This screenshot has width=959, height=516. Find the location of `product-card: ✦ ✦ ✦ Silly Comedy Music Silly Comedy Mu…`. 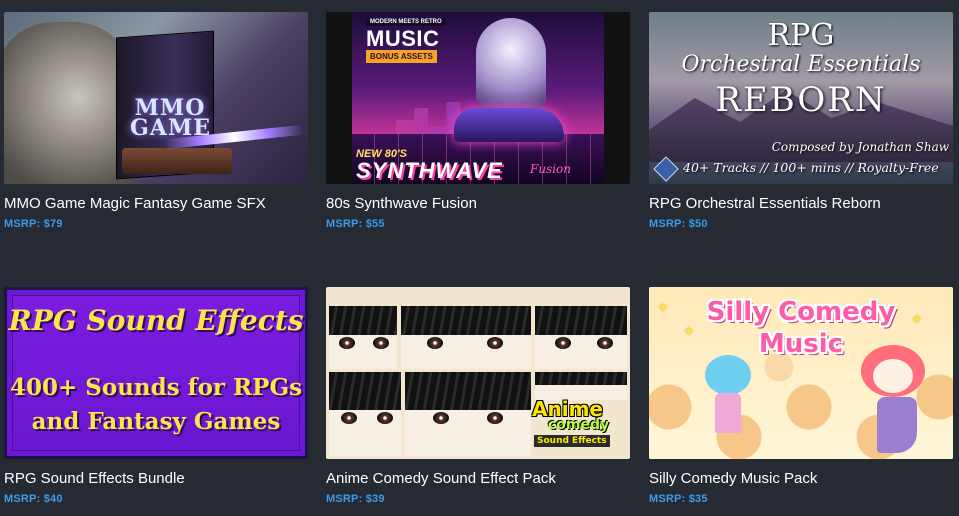

product-card: ✦ ✦ ✦ Silly Comedy Music Silly Comedy Mu… is located at coordinates (801, 396).